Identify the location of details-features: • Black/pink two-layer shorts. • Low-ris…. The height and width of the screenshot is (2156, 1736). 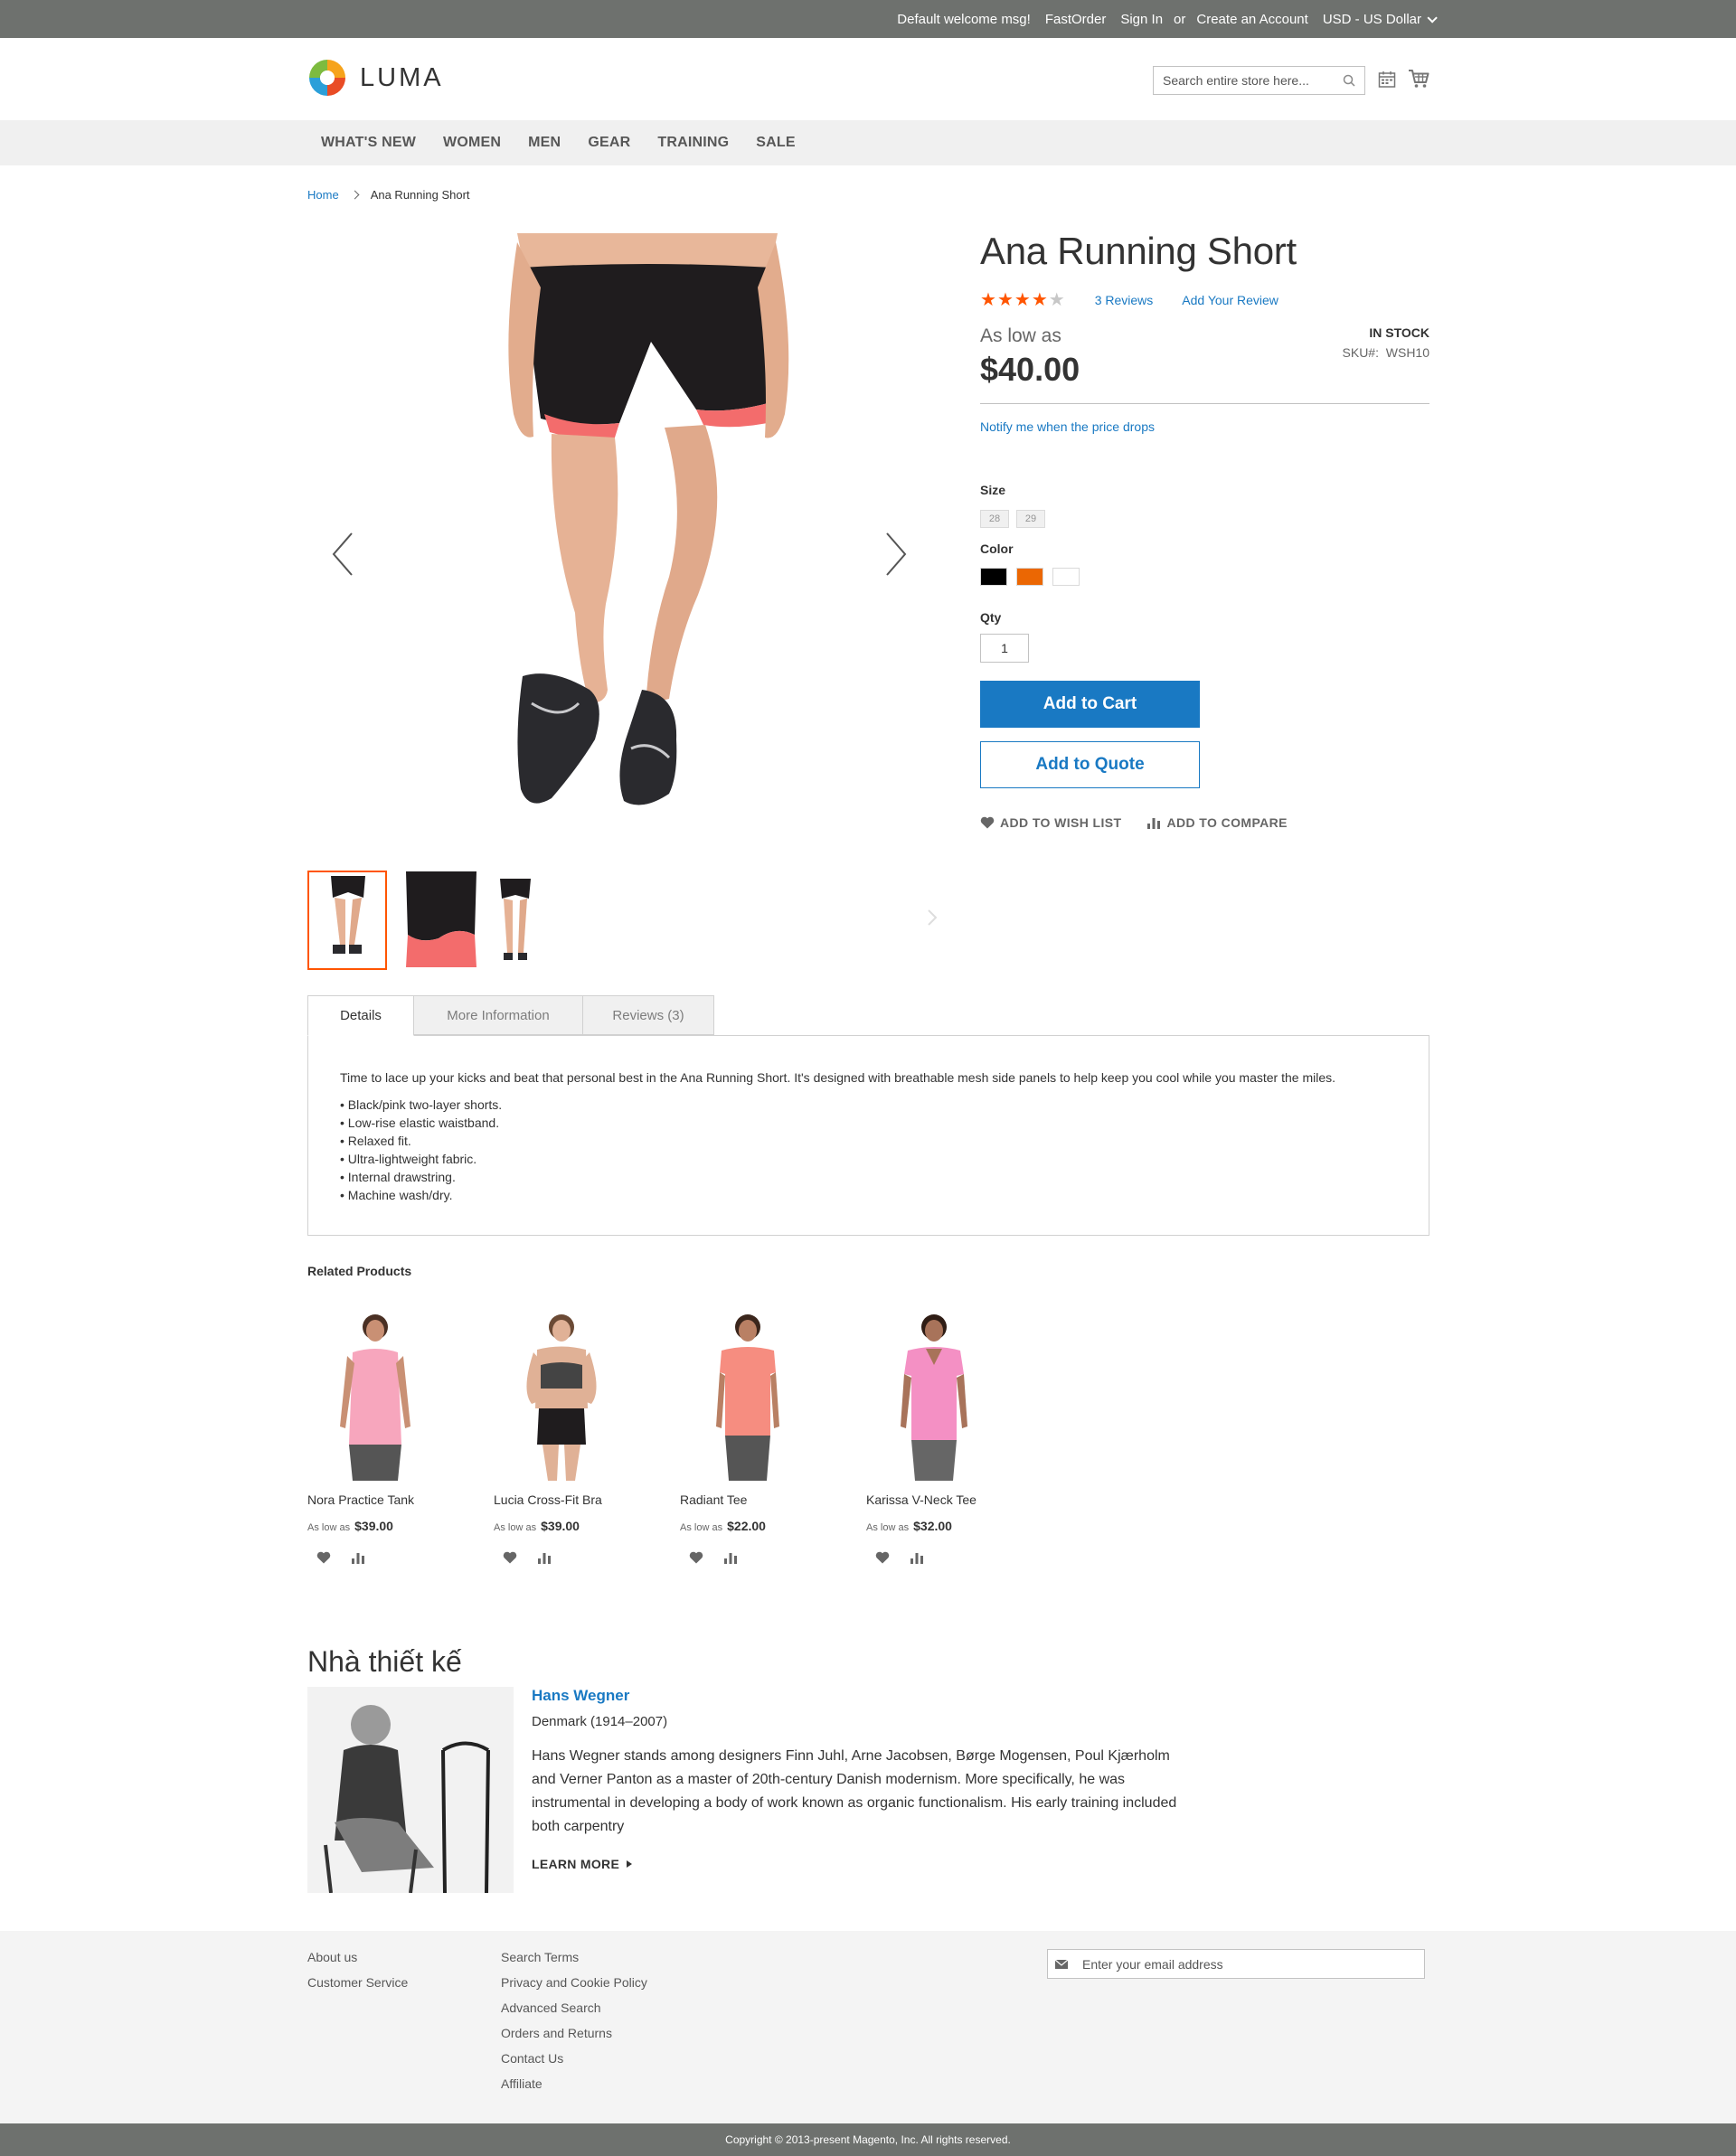
(869, 1150).